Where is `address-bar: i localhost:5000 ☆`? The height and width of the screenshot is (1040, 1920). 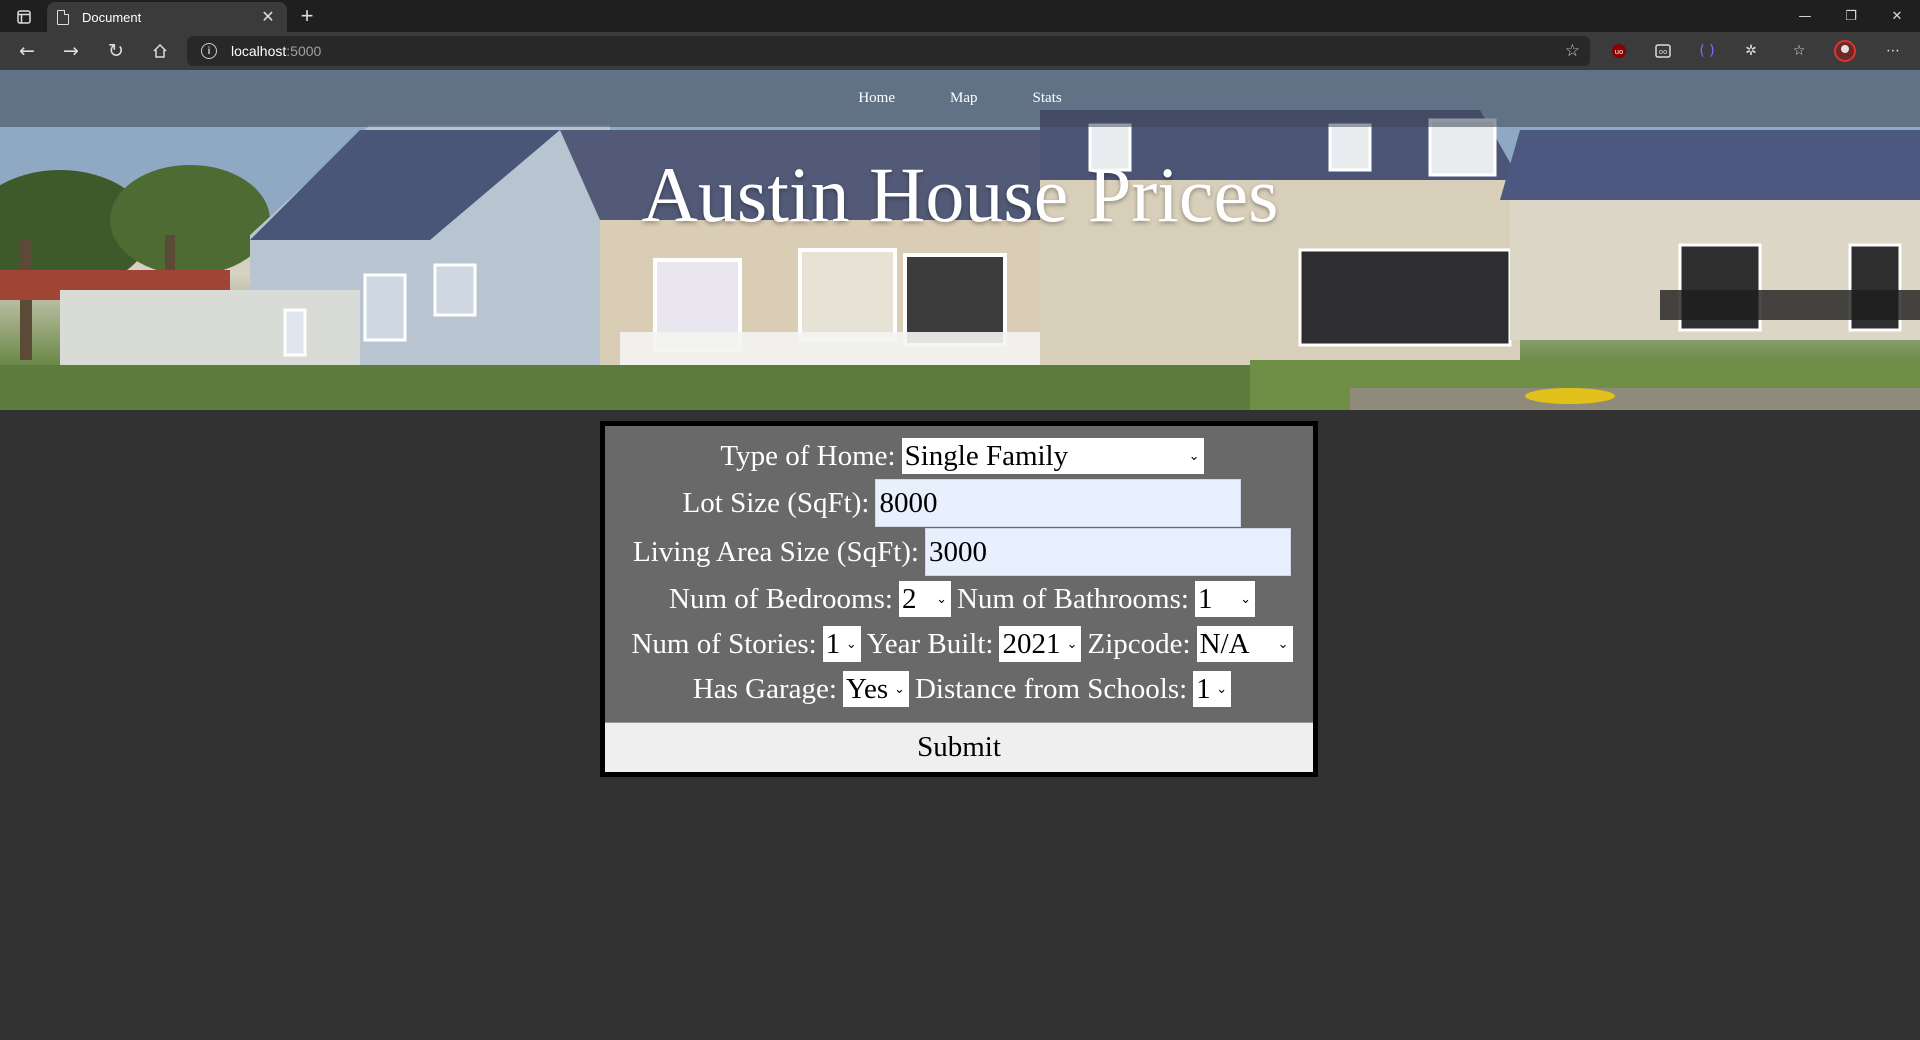
address-bar: i localhost:5000 ☆ is located at coordinates (888, 51).